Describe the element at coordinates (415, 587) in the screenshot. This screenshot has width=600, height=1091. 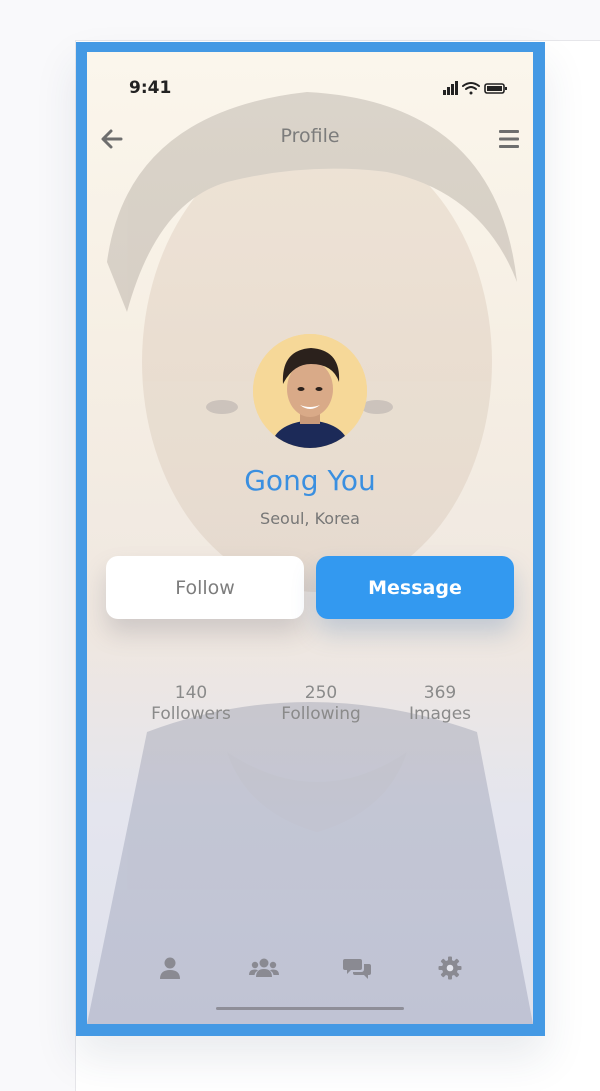
I see `message-button: Message` at that location.